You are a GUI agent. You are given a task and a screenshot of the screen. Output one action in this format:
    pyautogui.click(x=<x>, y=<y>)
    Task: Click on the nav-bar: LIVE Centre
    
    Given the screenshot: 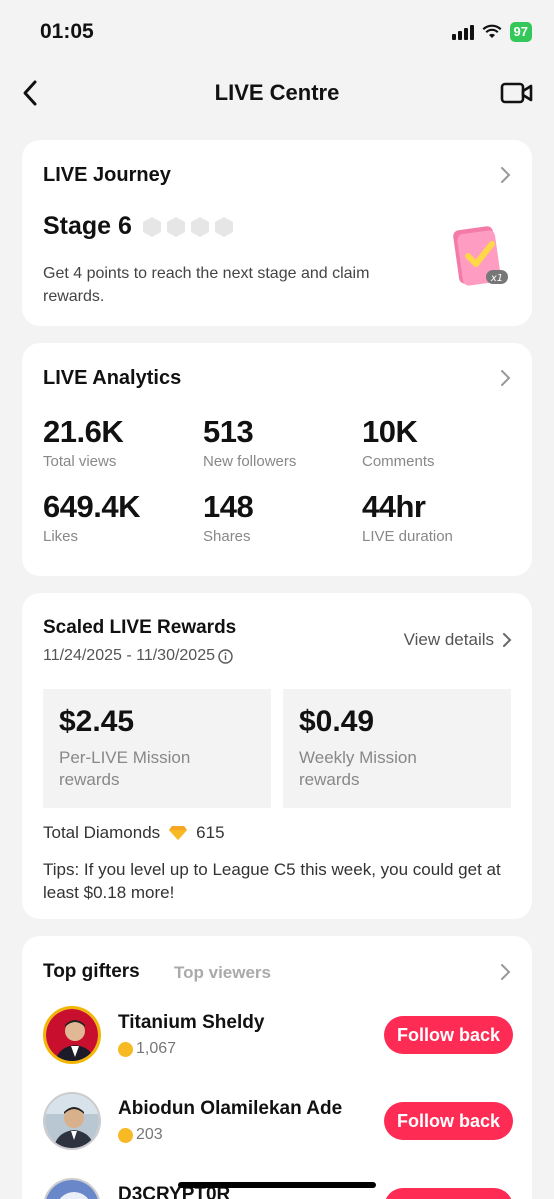 What is the action you would take?
    pyautogui.click(x=277, y=94)
    